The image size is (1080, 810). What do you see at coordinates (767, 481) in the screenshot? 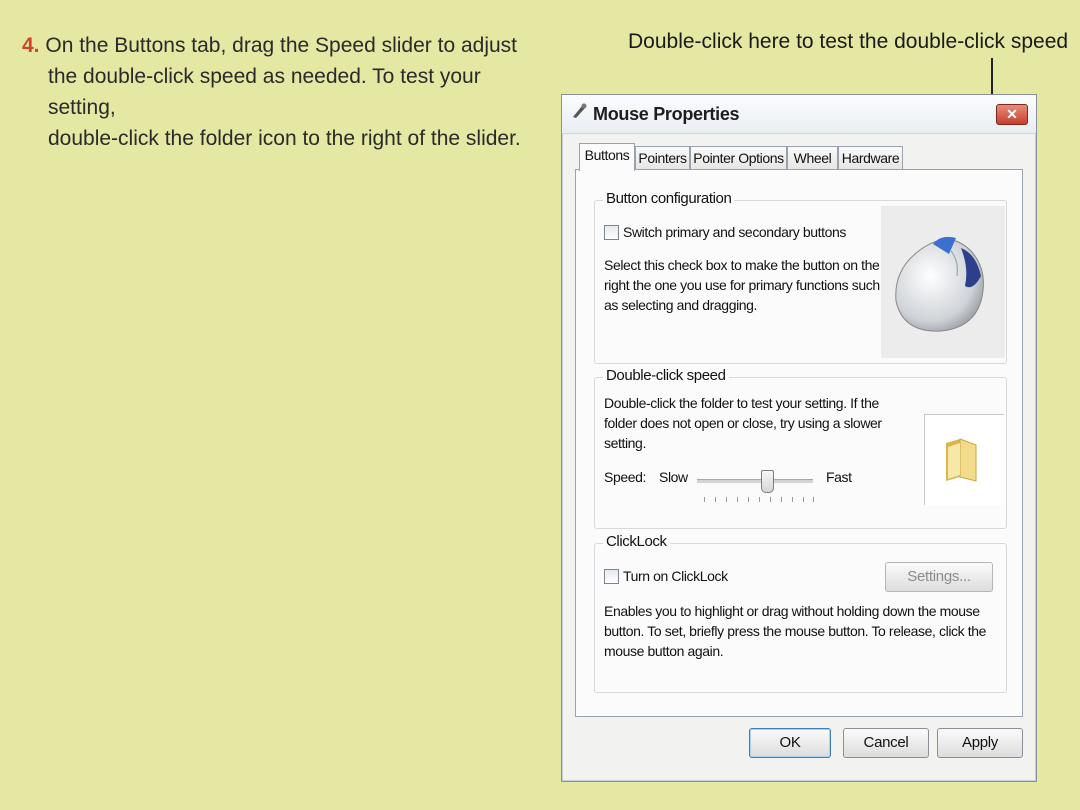
I see `speed-slider-thumb` at bounding box center [767, 481].